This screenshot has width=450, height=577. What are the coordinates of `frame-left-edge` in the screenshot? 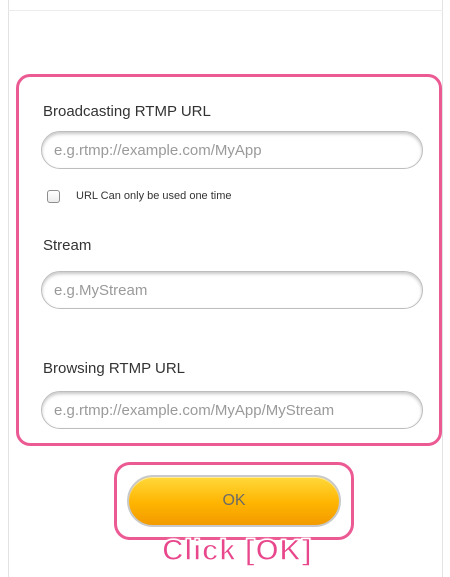 It's located at (8, 288).